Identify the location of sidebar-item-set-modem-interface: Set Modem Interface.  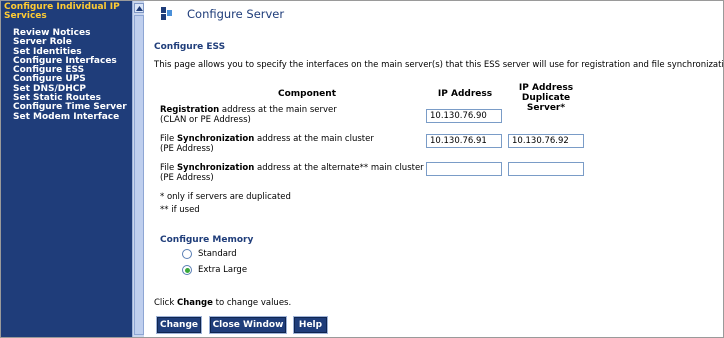
(70, 117).